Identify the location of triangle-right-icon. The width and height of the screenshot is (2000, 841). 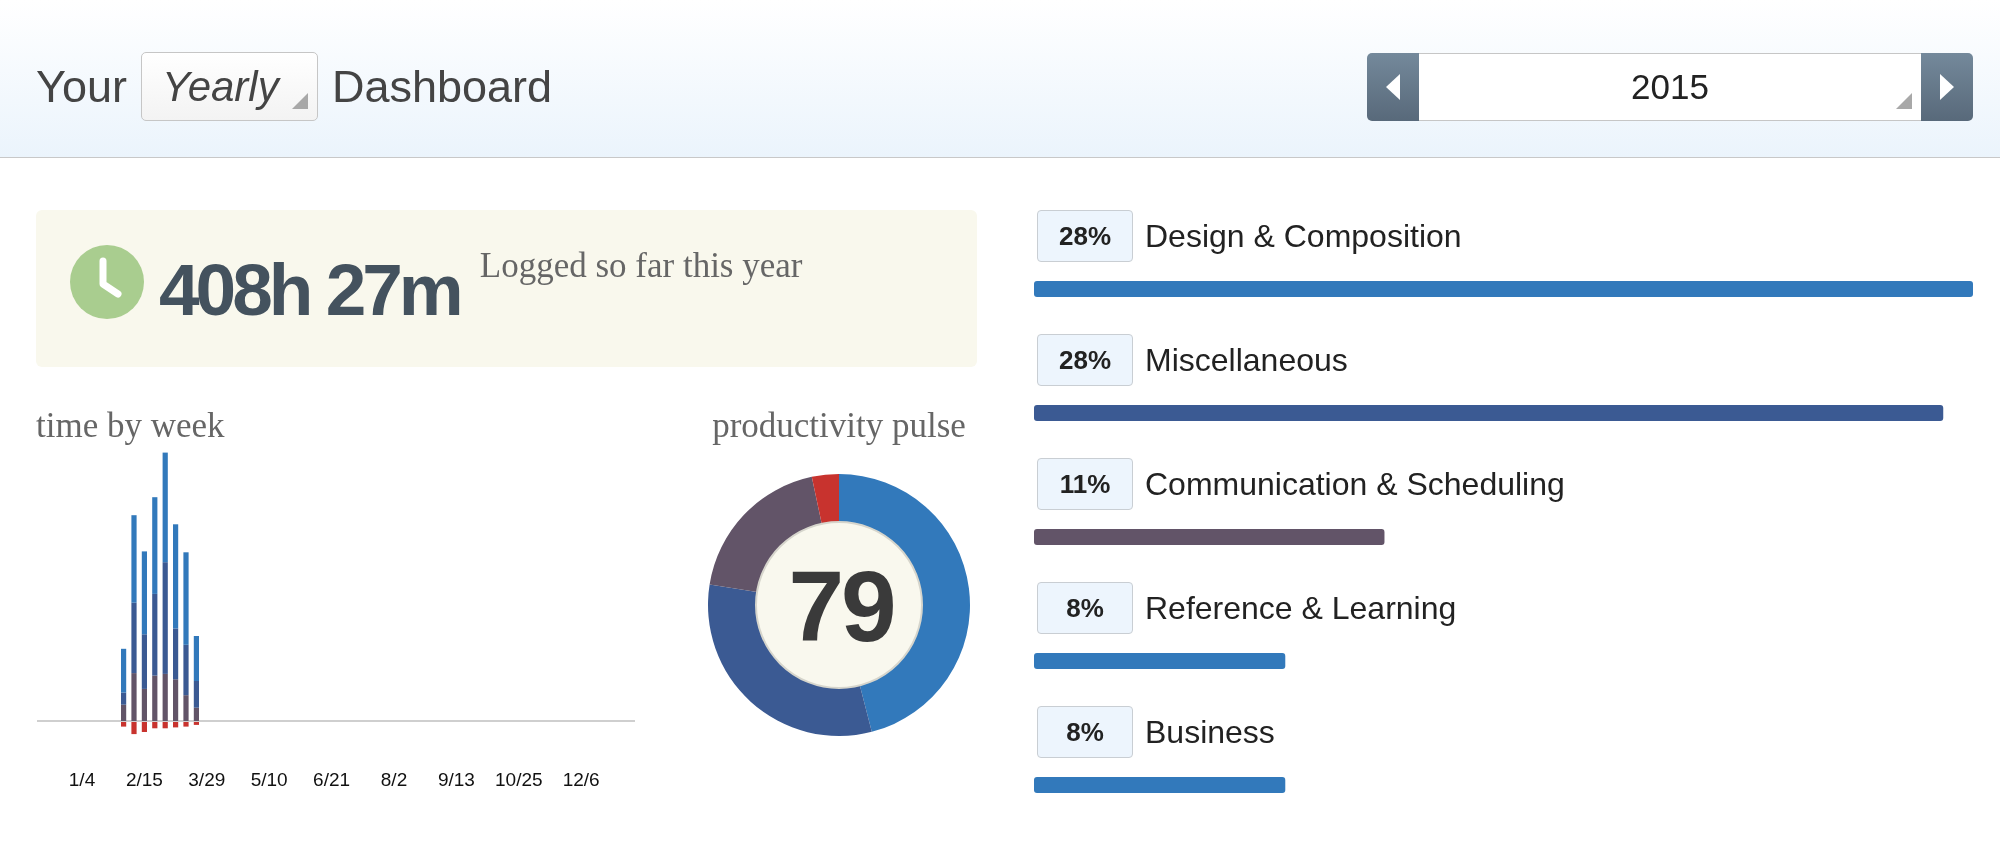
(1947, 86).